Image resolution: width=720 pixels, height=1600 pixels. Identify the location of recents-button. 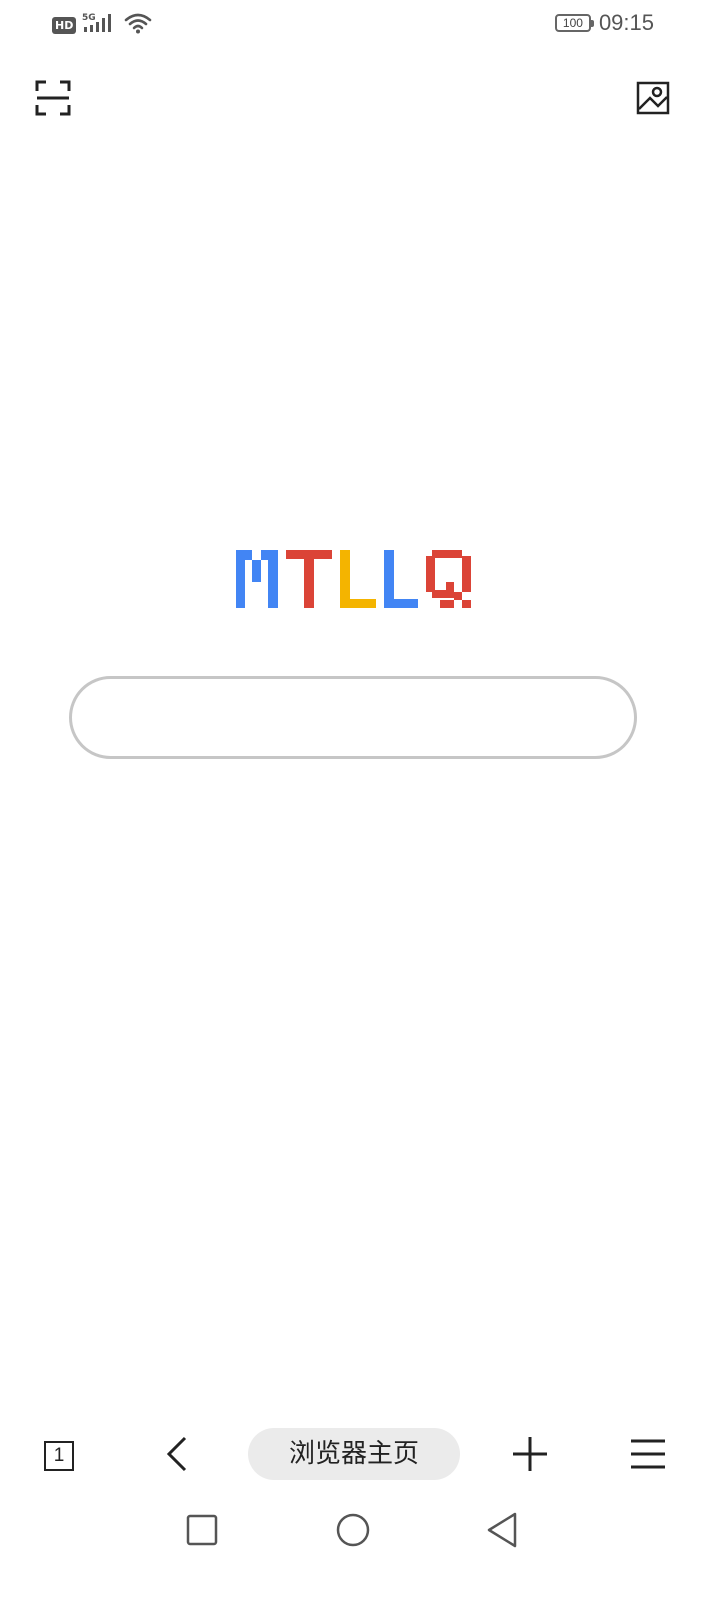
(202, 1532).